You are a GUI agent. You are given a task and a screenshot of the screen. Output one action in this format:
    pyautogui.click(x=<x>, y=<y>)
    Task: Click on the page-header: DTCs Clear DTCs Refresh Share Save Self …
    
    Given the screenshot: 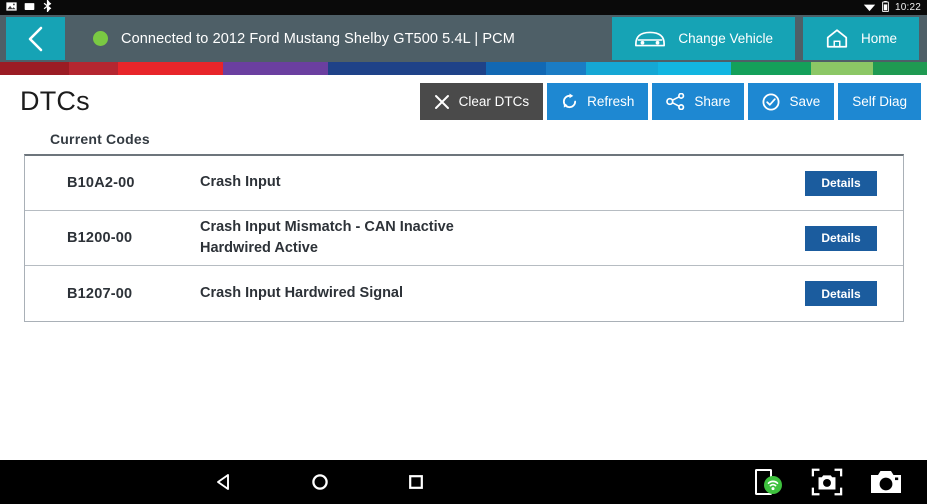 What is the action you would take?
    pyautogui.click(x=463, y=101)
    